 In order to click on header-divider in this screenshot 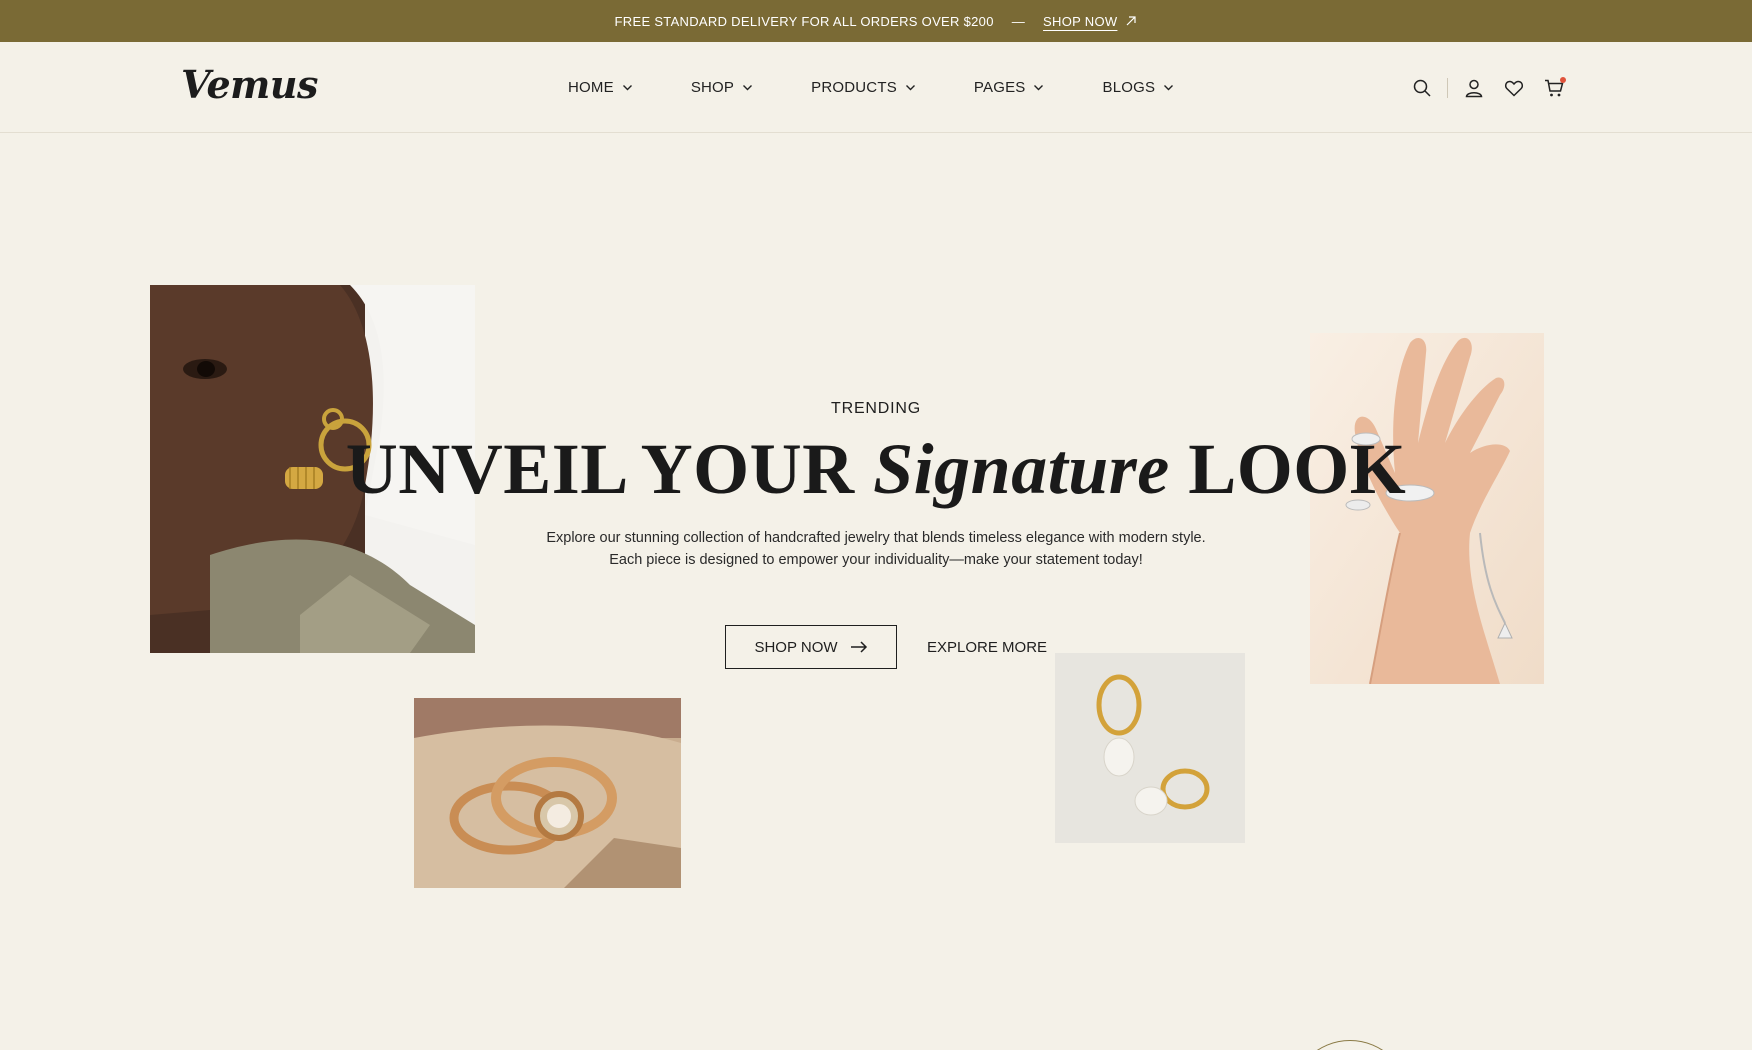, I will do `click(1447, 87)`.